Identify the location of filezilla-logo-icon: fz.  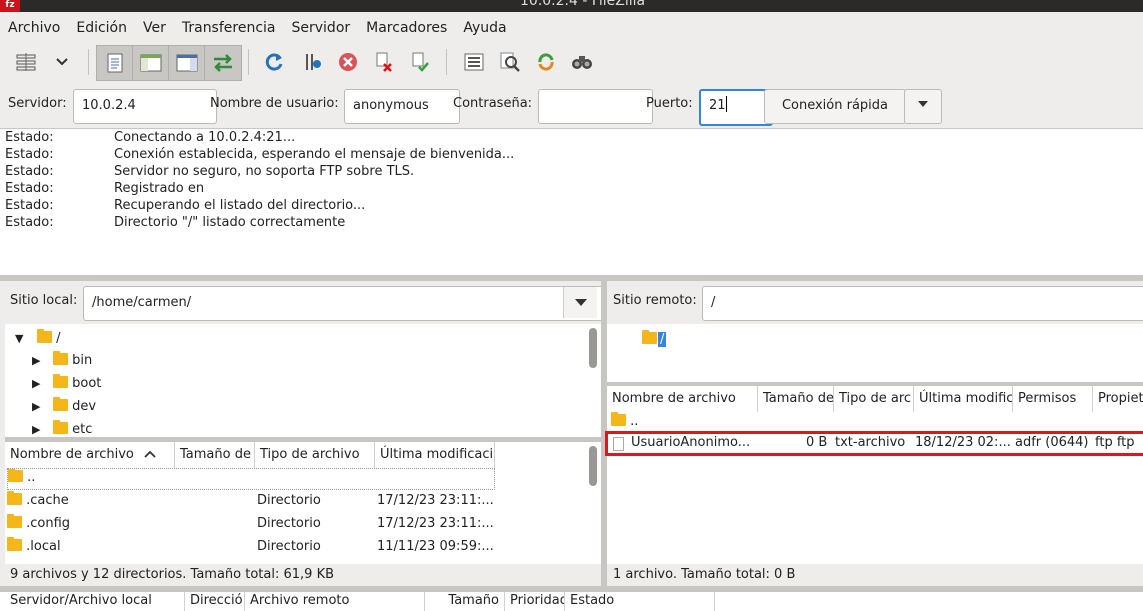
(10, 6).